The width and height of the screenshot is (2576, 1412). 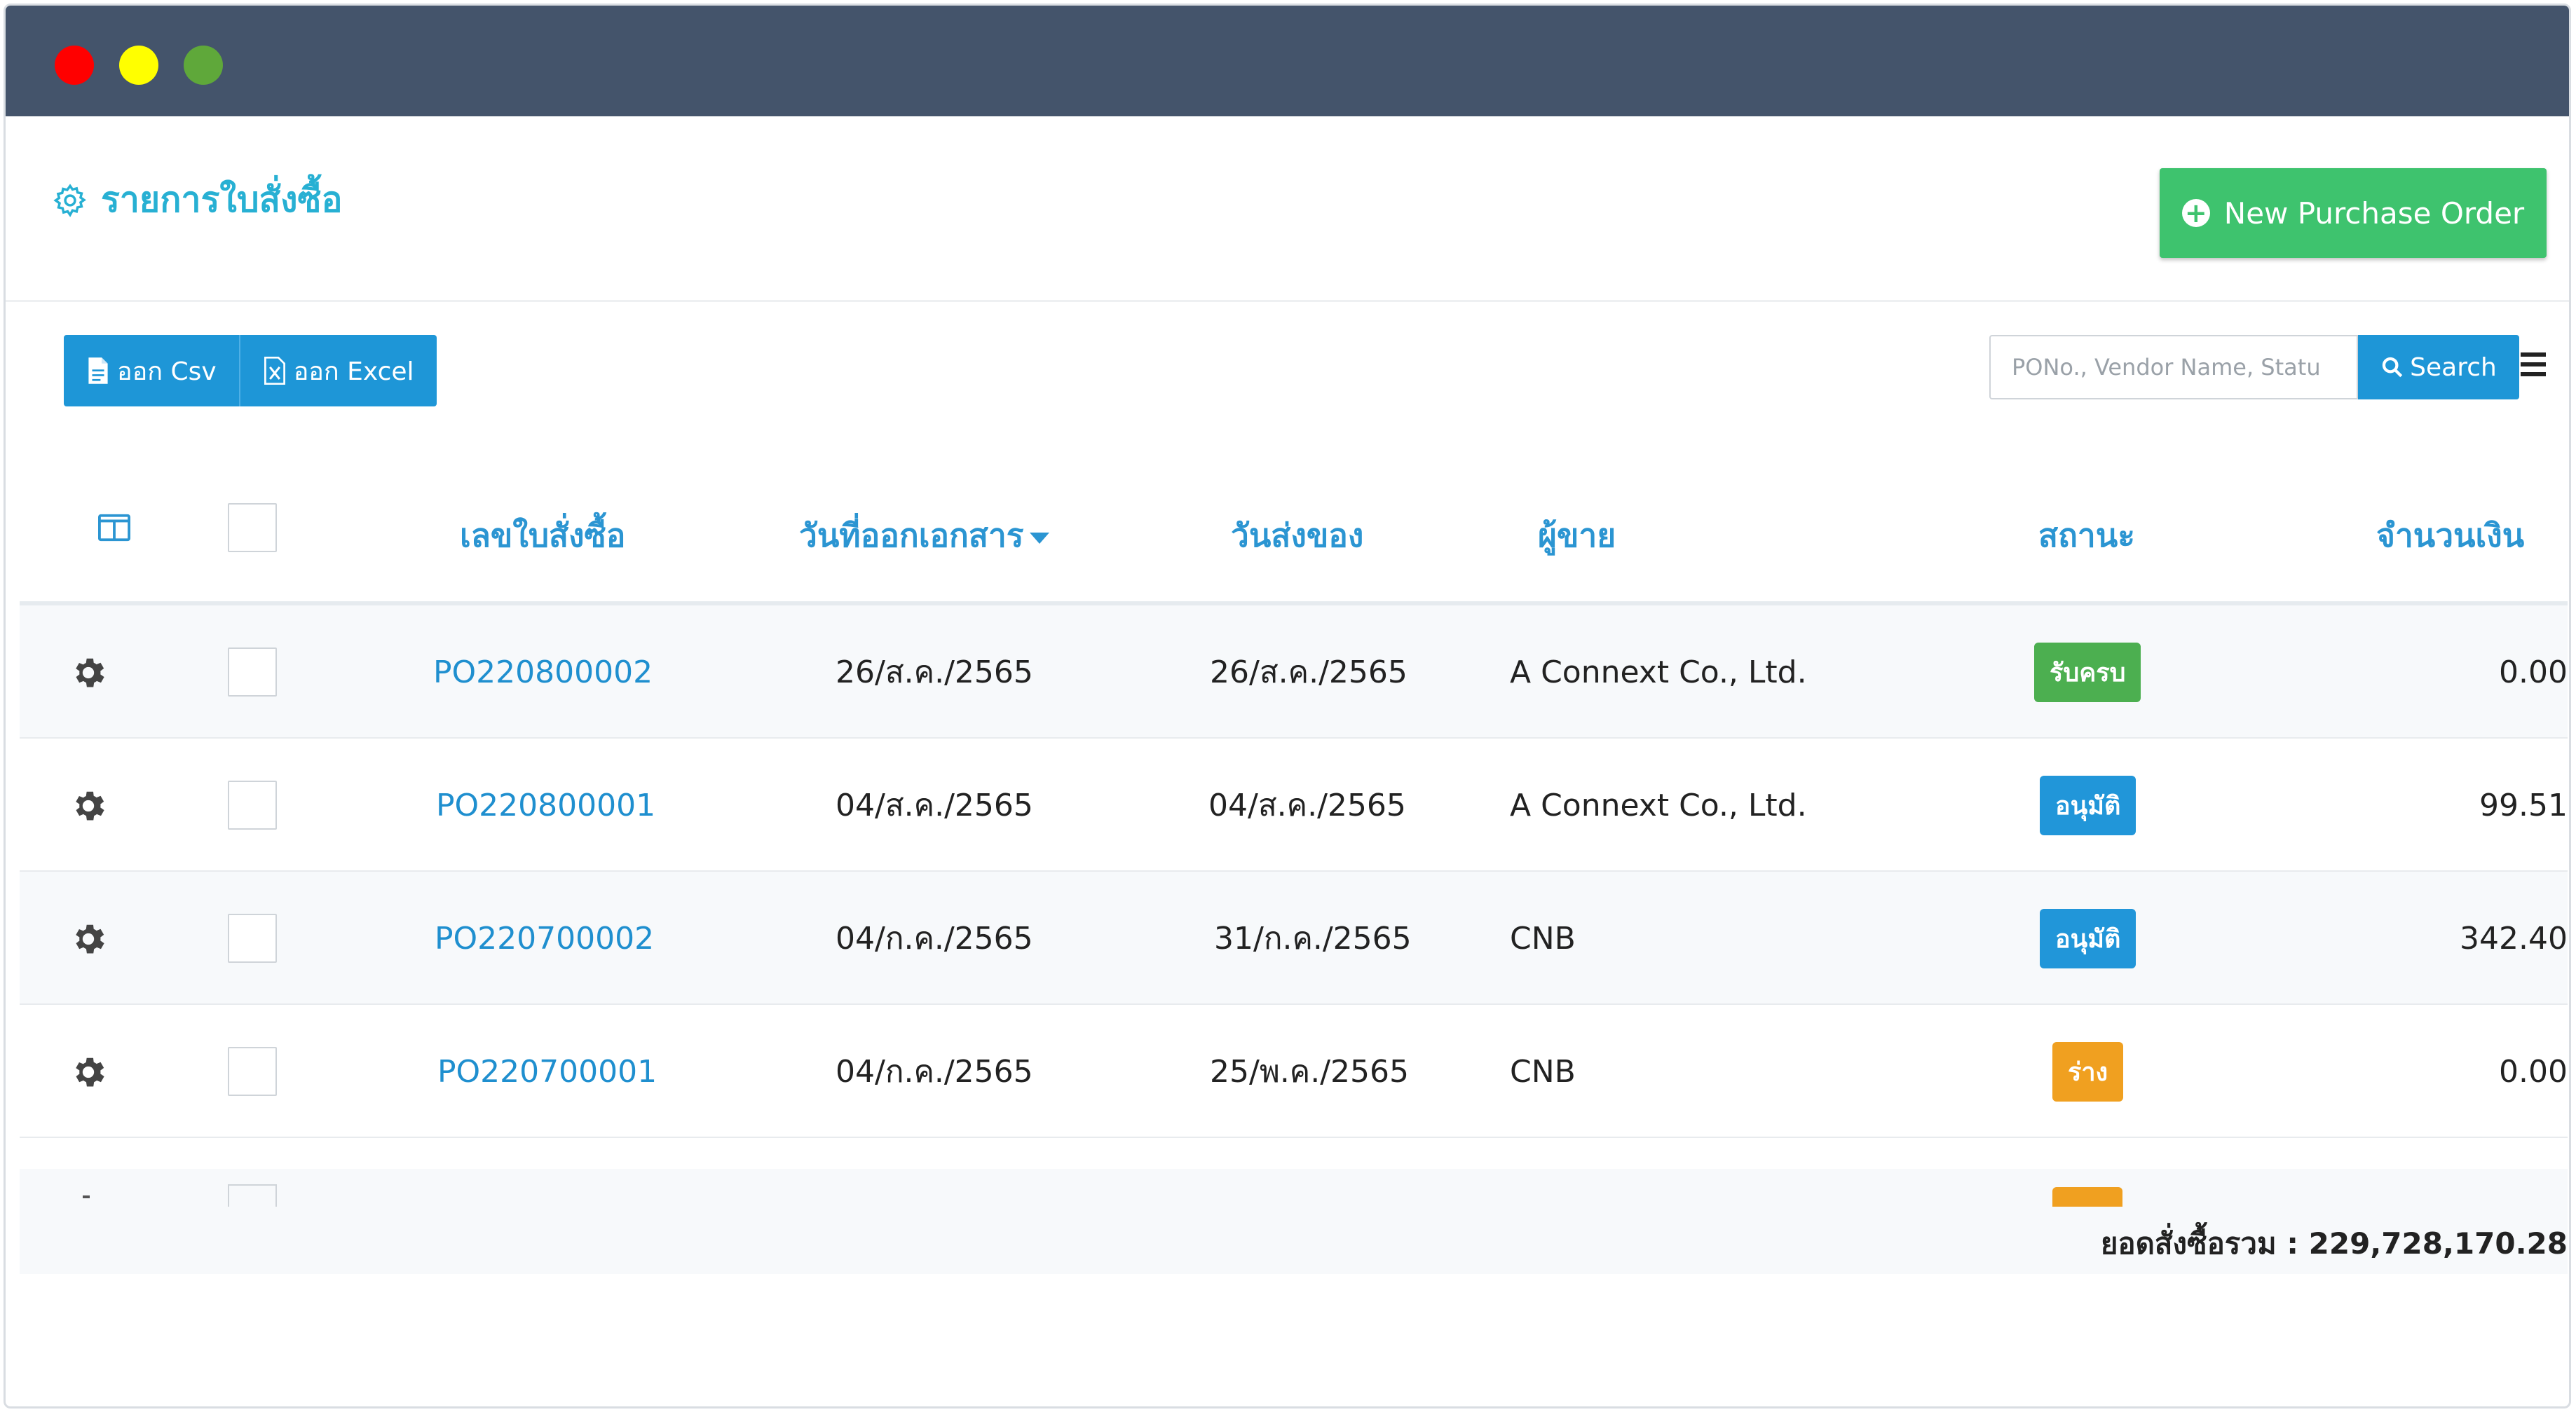 I want to click on column-header-po-number: เลขใบสั่งซื้อ, so click(x=542, y=535).